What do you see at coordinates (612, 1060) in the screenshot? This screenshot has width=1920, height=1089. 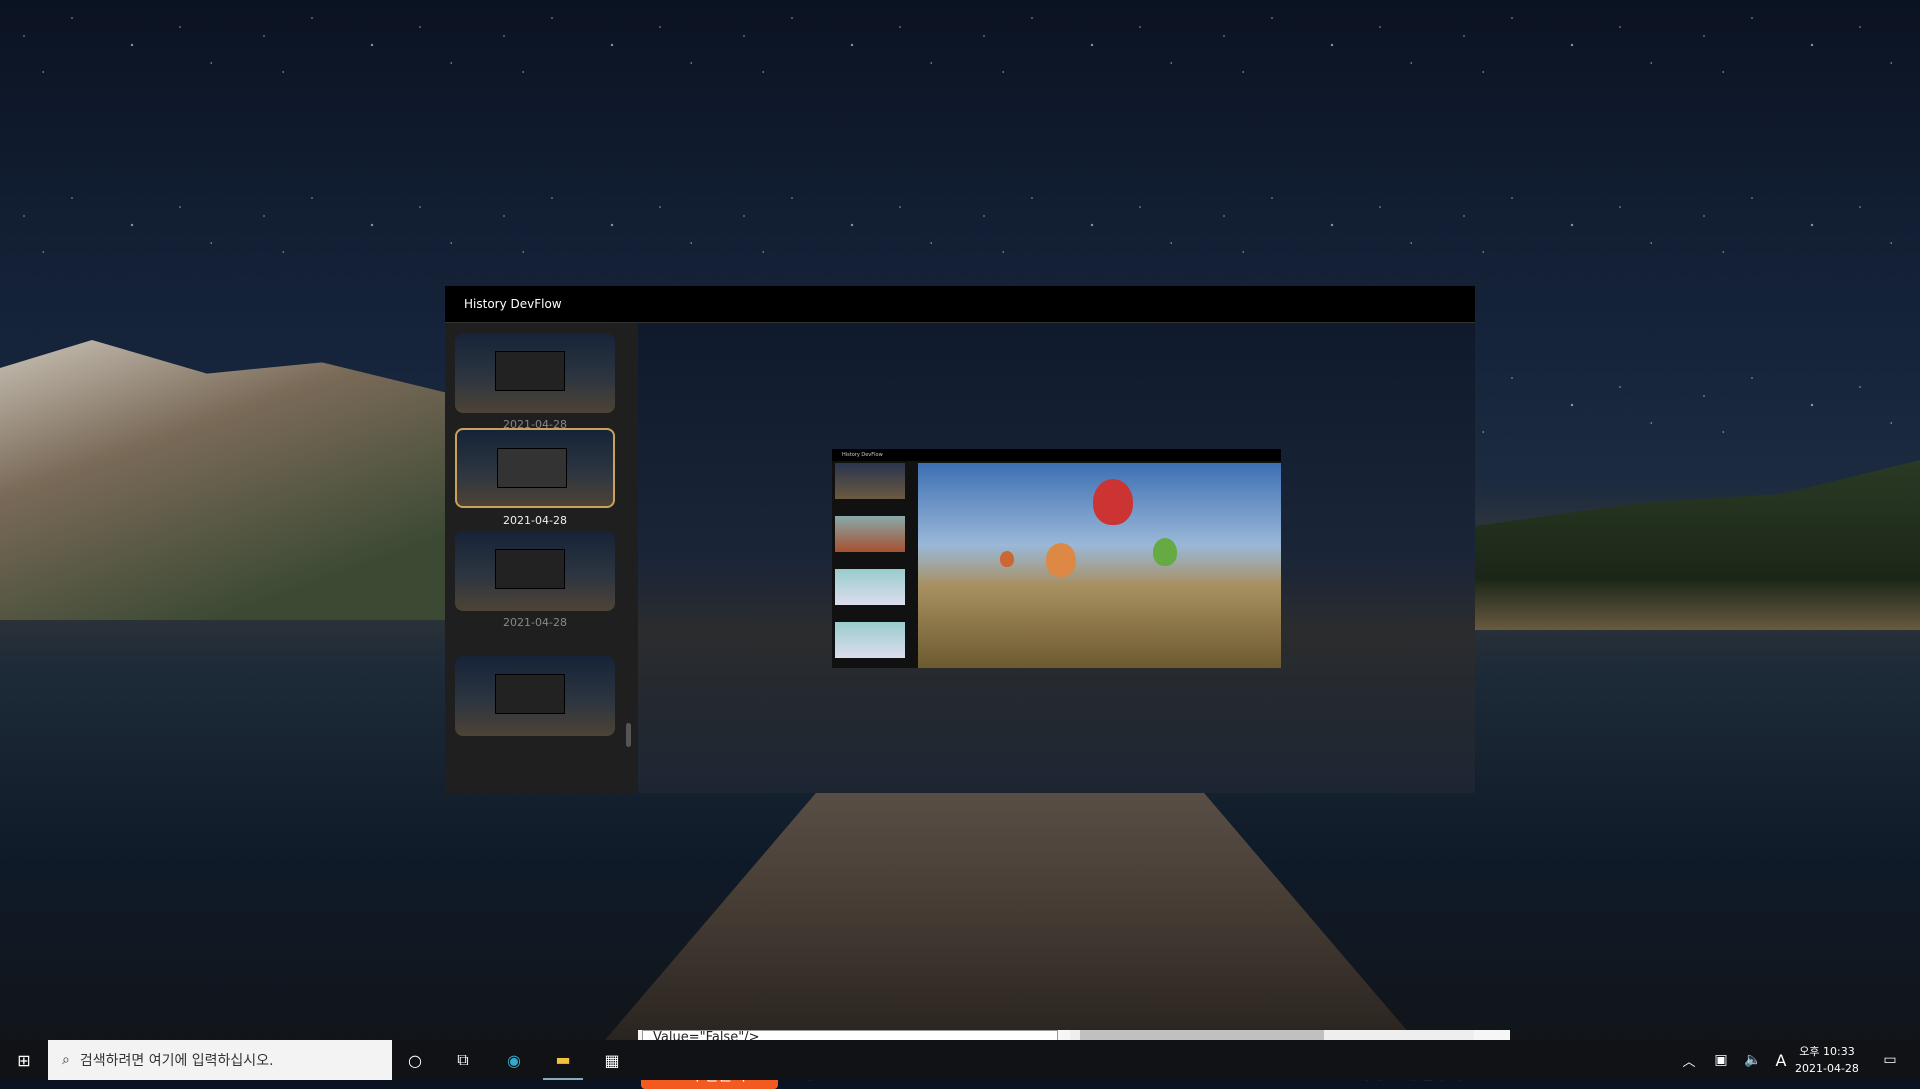 I see `store-icon: ▦` at bounding box center [612, 1060].